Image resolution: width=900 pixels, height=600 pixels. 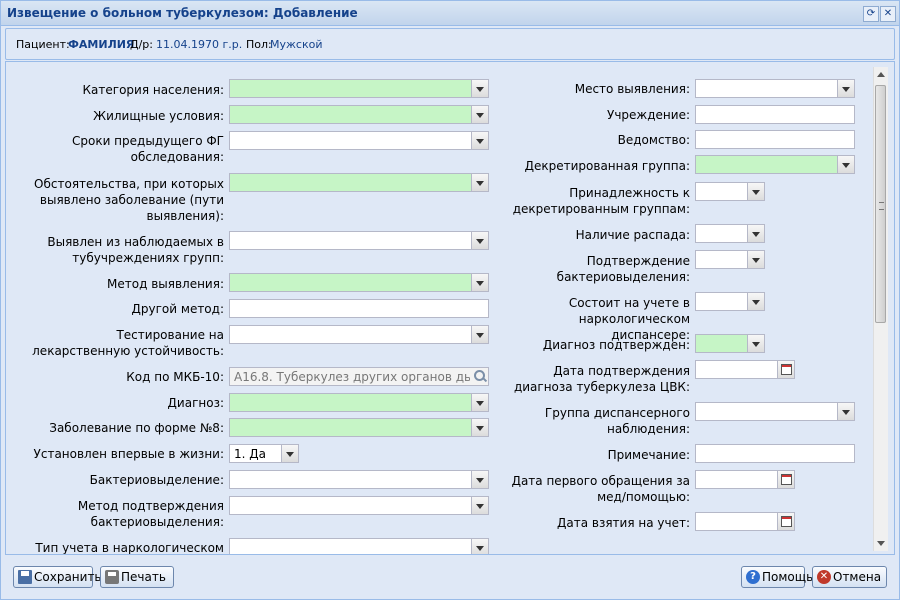 I want to click on dispensary-group-combo, so click(x=775, y=411).